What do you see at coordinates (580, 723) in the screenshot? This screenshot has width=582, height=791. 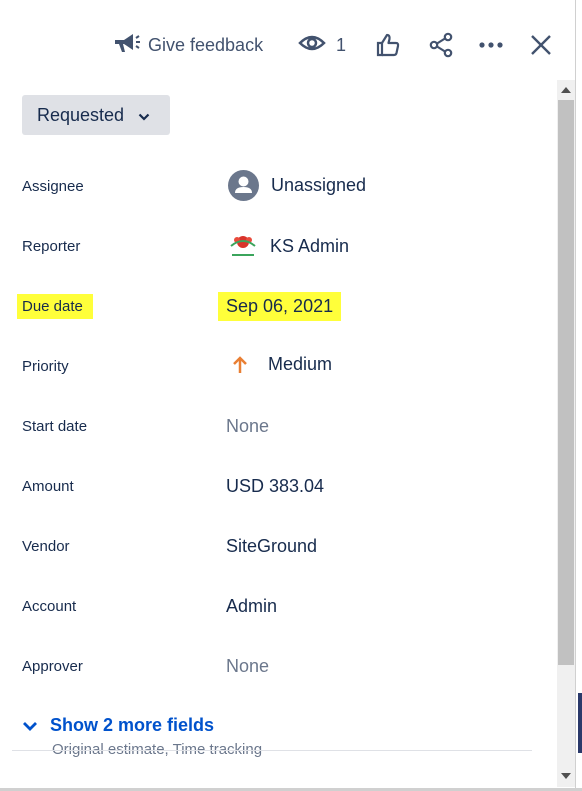 I see `background-window-strip` at bounding box center [580, 723].